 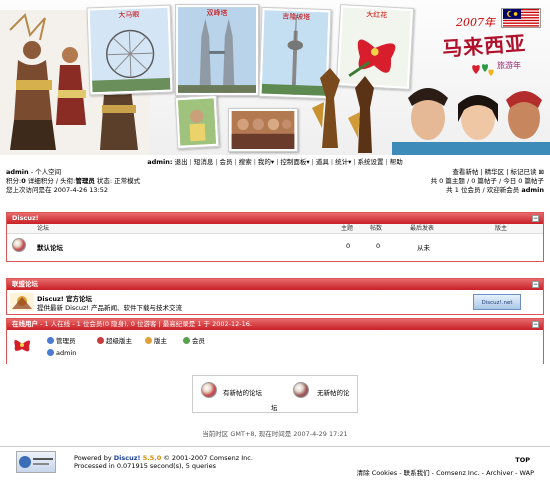 What do you see at coordinates (343, 162) in the screenshot?
I see `nav-item-stats: 统计▾` at bounding box center [343, 162].